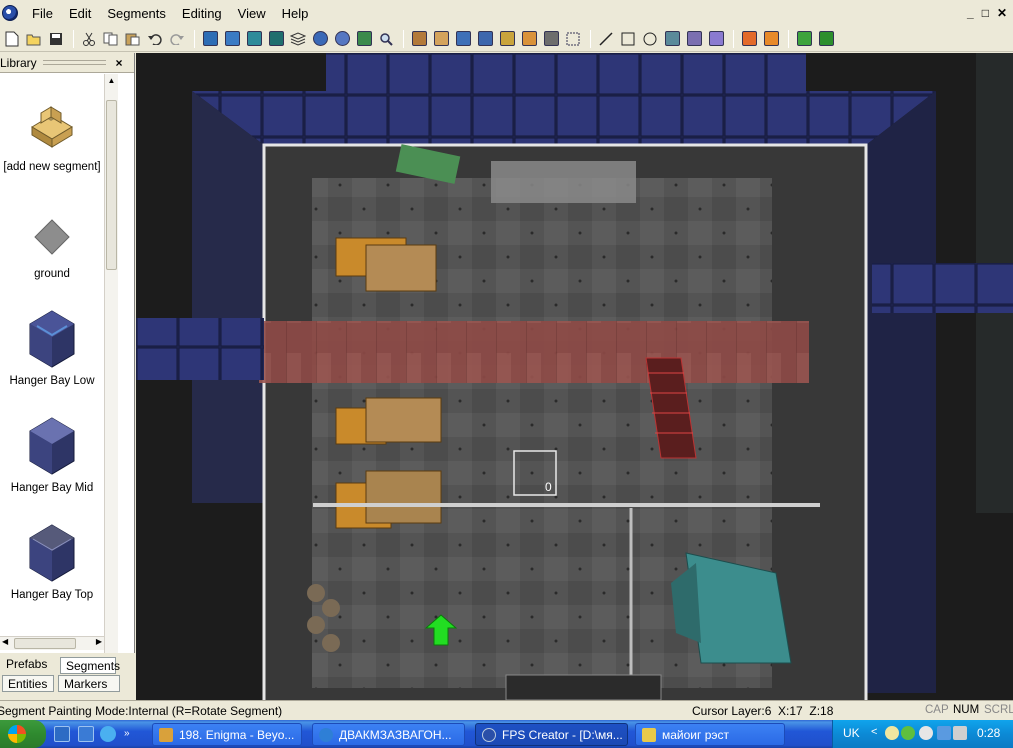 The height and width of the screenshot is (748, 1013). What do you see at coordinates (155, 39) in the screenshot?
I see `undo-icon` at bounding box center [155, 39].